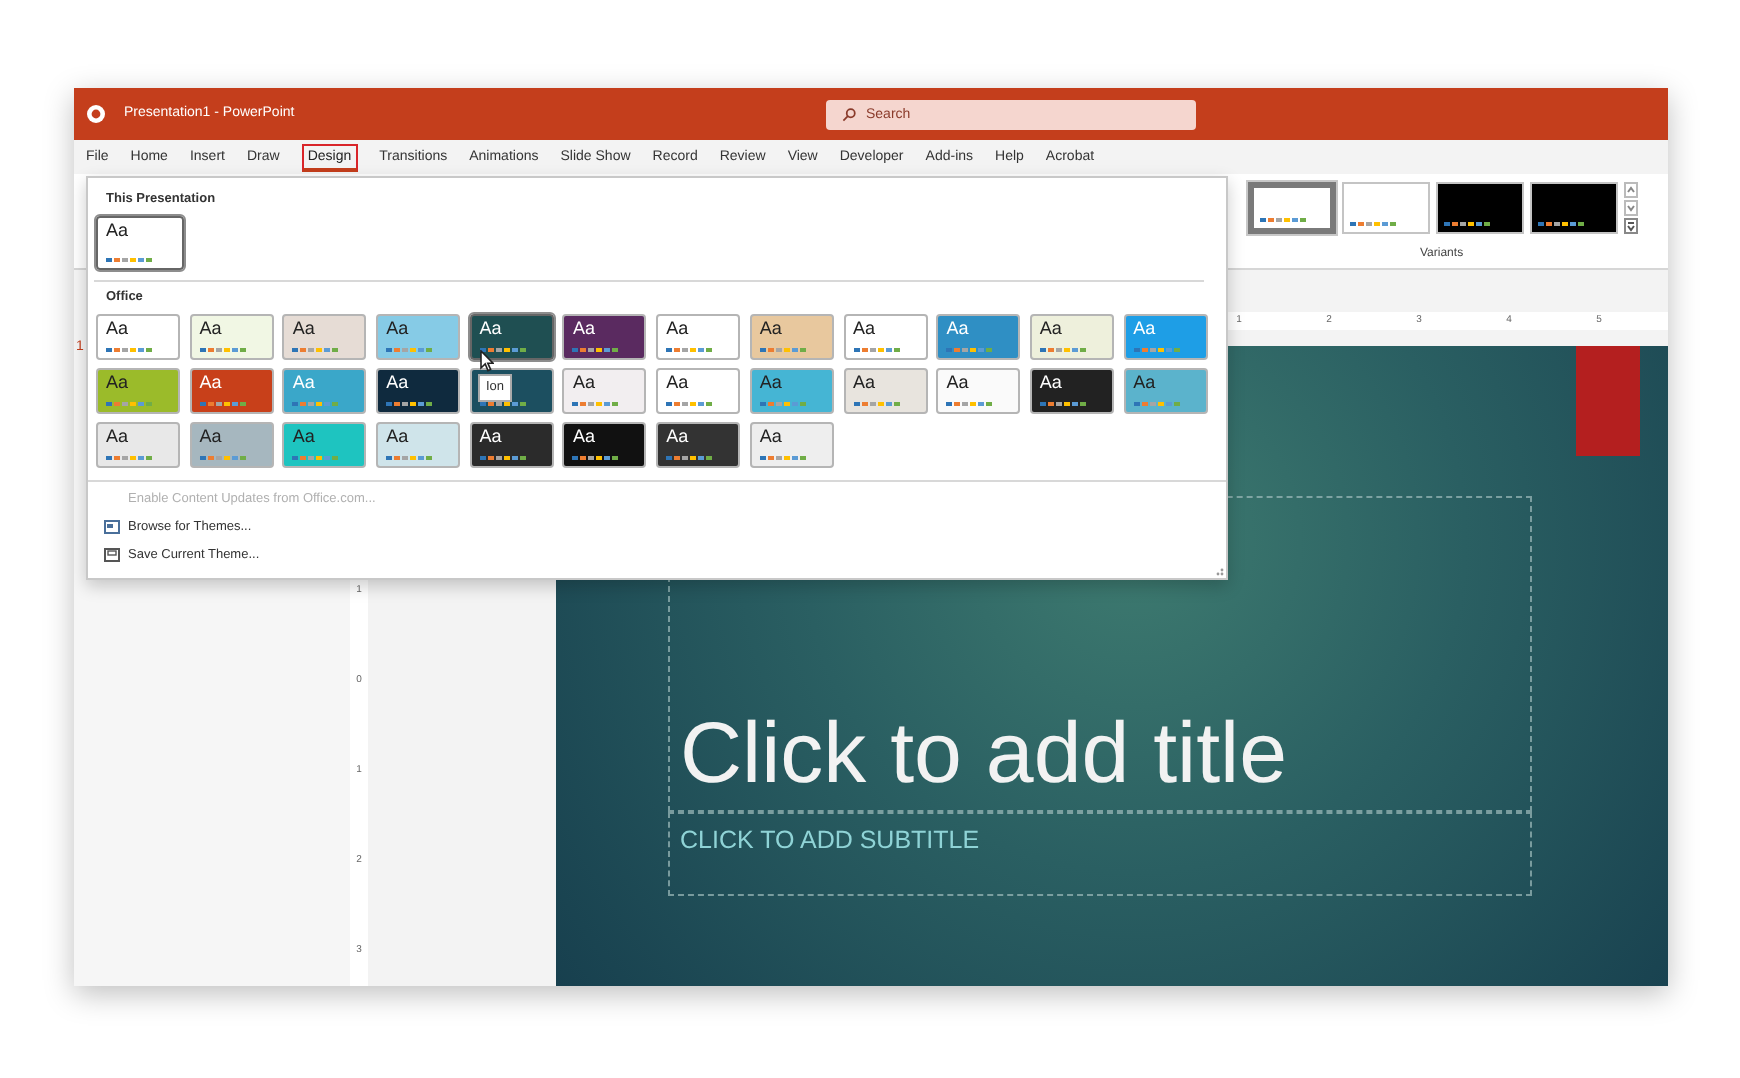  I want to click on more-icon, so click(1631, 226).